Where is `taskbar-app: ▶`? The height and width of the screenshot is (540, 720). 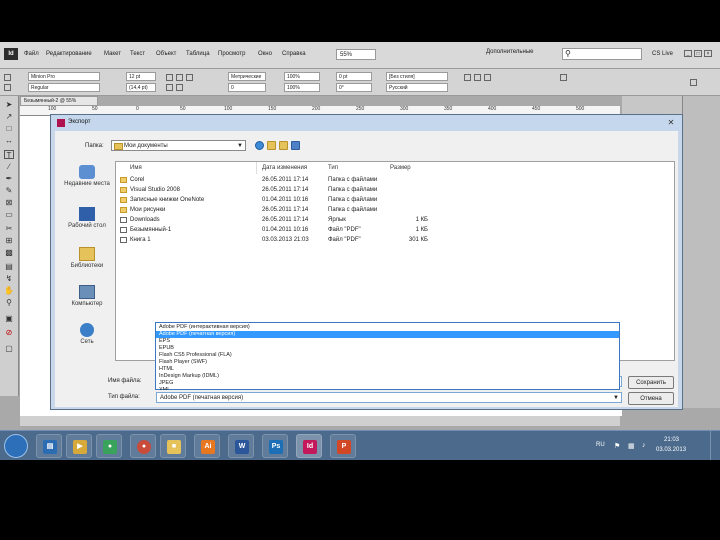
taskbar-app: ▶ is located at coordinates (79, 446).